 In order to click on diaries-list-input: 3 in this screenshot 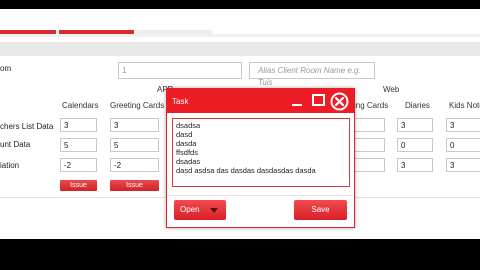, I will do `click(415, 125)`.